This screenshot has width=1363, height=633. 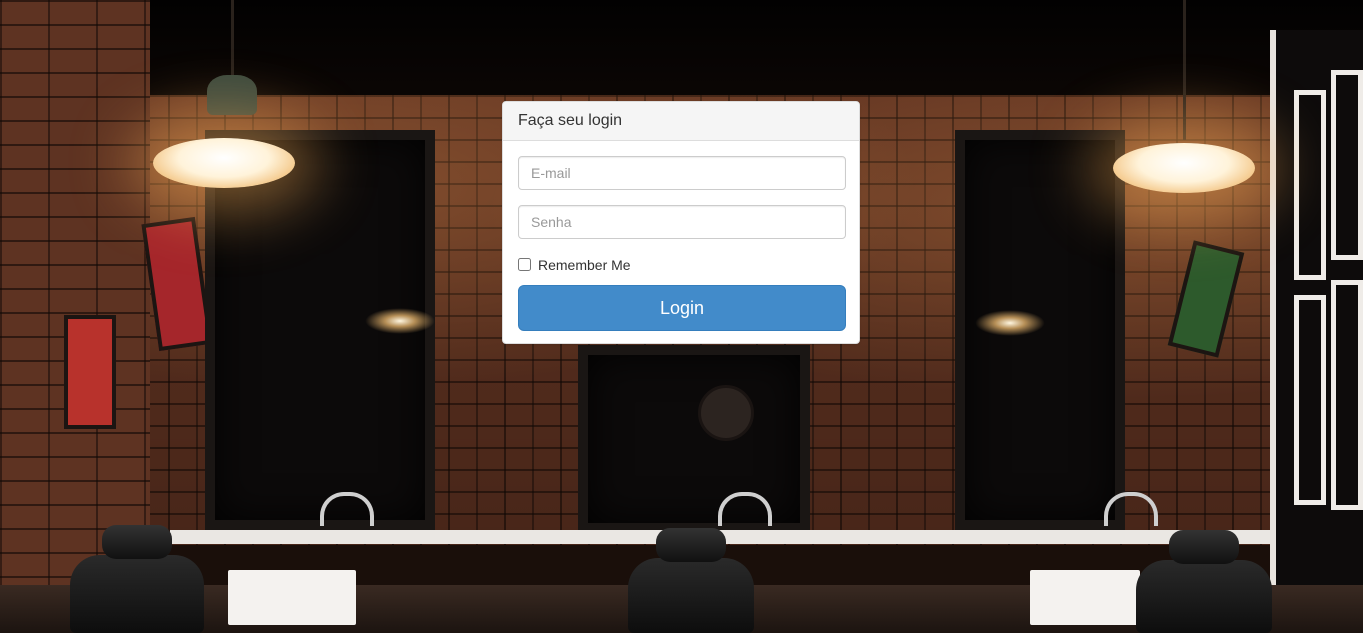 I want to click on password-input, so click(x=682, y=222).